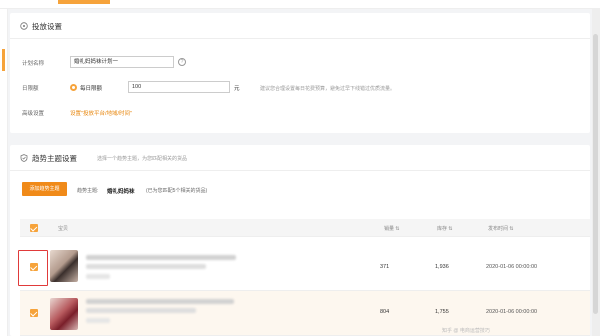 The height and width of the screenshot is (336, 600). I want to click on stock-value: 1,936, so click(442, 267).